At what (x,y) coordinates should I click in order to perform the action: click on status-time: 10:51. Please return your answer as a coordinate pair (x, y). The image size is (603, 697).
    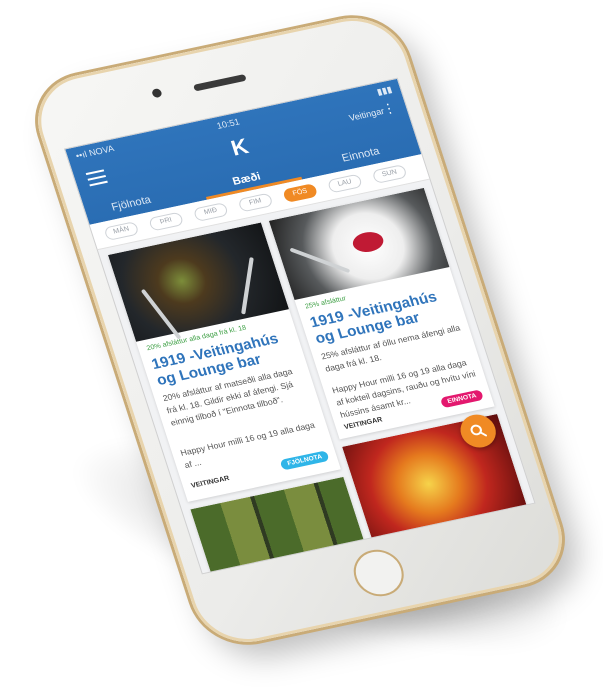
    Looking at the image, I should click on (228, 123).